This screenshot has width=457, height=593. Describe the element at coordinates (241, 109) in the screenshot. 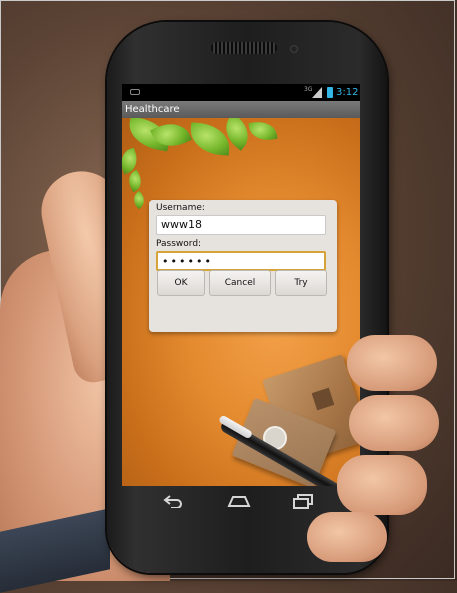

I see `app-title-bar: Healthcare` at that location.